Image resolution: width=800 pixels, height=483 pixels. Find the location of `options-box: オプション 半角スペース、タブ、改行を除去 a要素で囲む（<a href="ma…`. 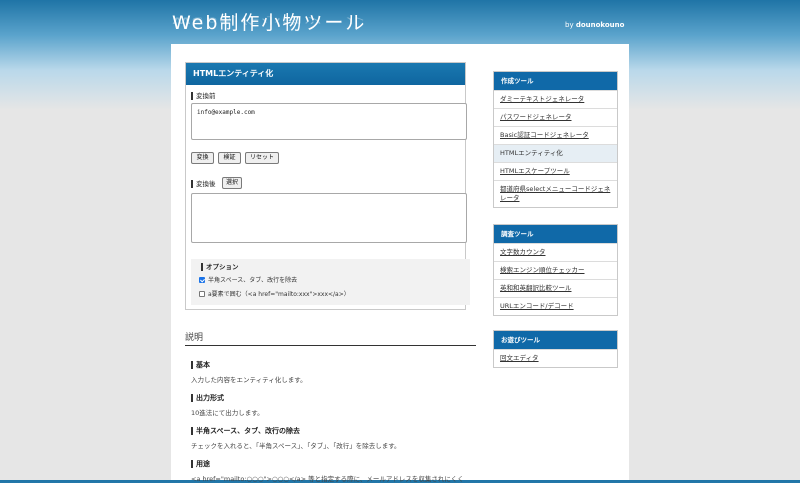

options-box: オプション 半角スペース、タブ、改行を除去 a要素で囲む（<a href="ma… is located at coordinates (330, 282).